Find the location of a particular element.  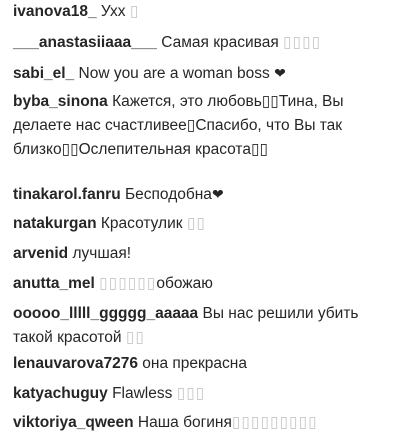

comment-item: katyachuguy Flawless ▯▯▯ is located at coordinates (205, 394).